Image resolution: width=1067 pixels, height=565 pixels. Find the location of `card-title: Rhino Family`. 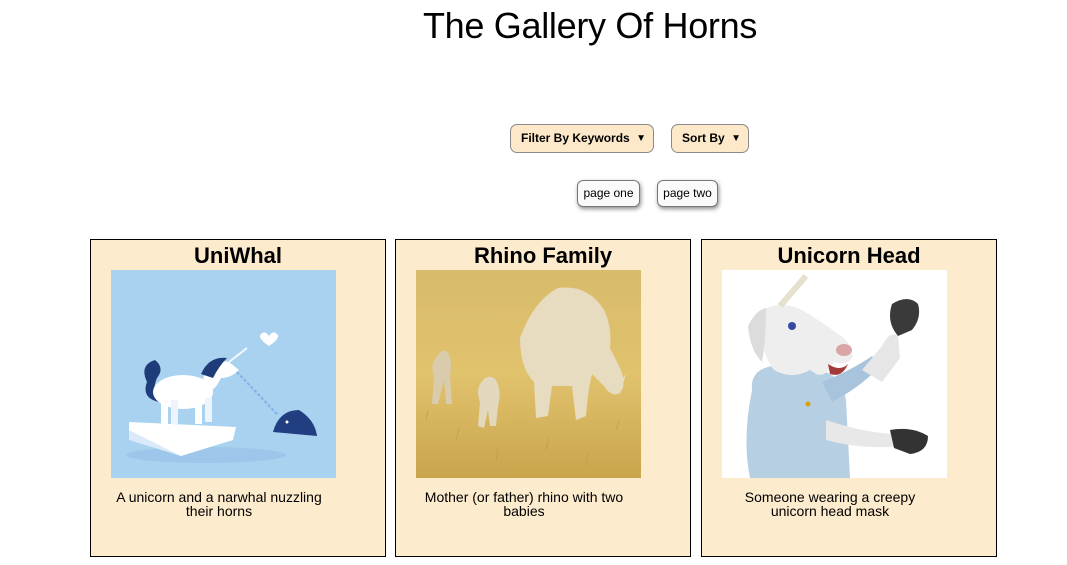

card-title: Rhino Family is located at coordinates (543, 255).